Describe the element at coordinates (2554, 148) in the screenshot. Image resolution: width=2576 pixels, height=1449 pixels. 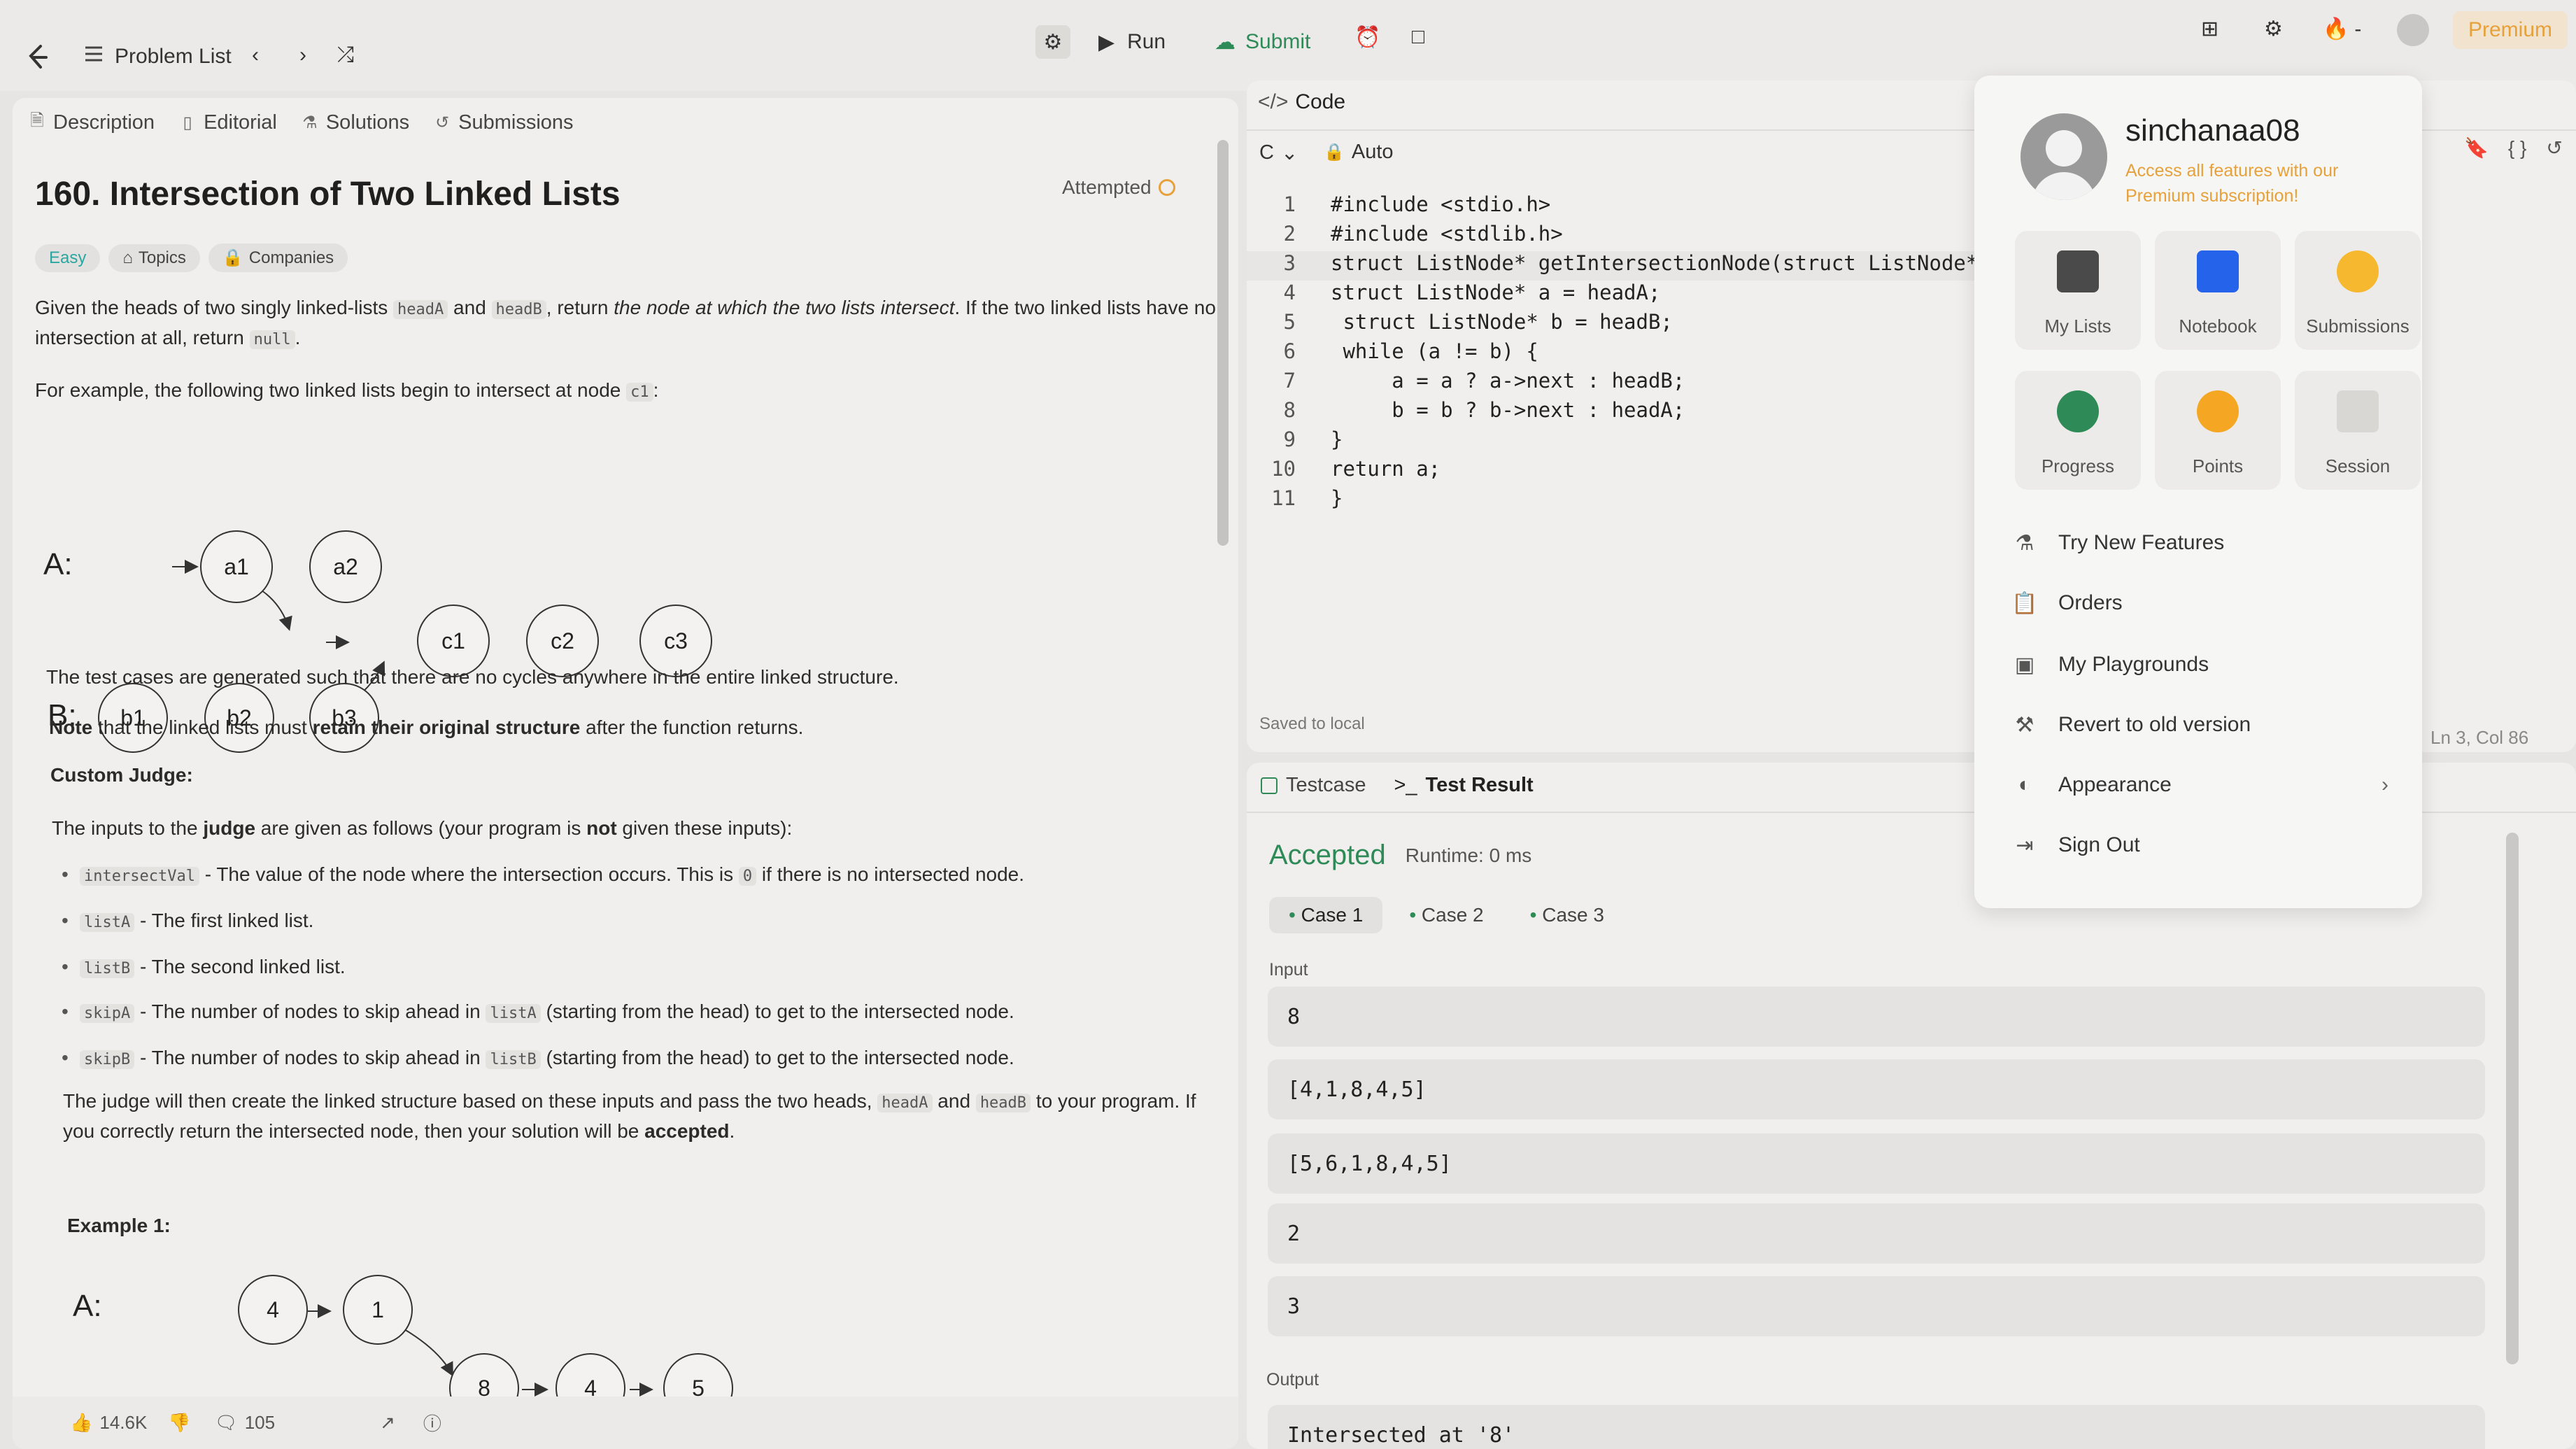
I see `reset-icon: ↺` at that location.